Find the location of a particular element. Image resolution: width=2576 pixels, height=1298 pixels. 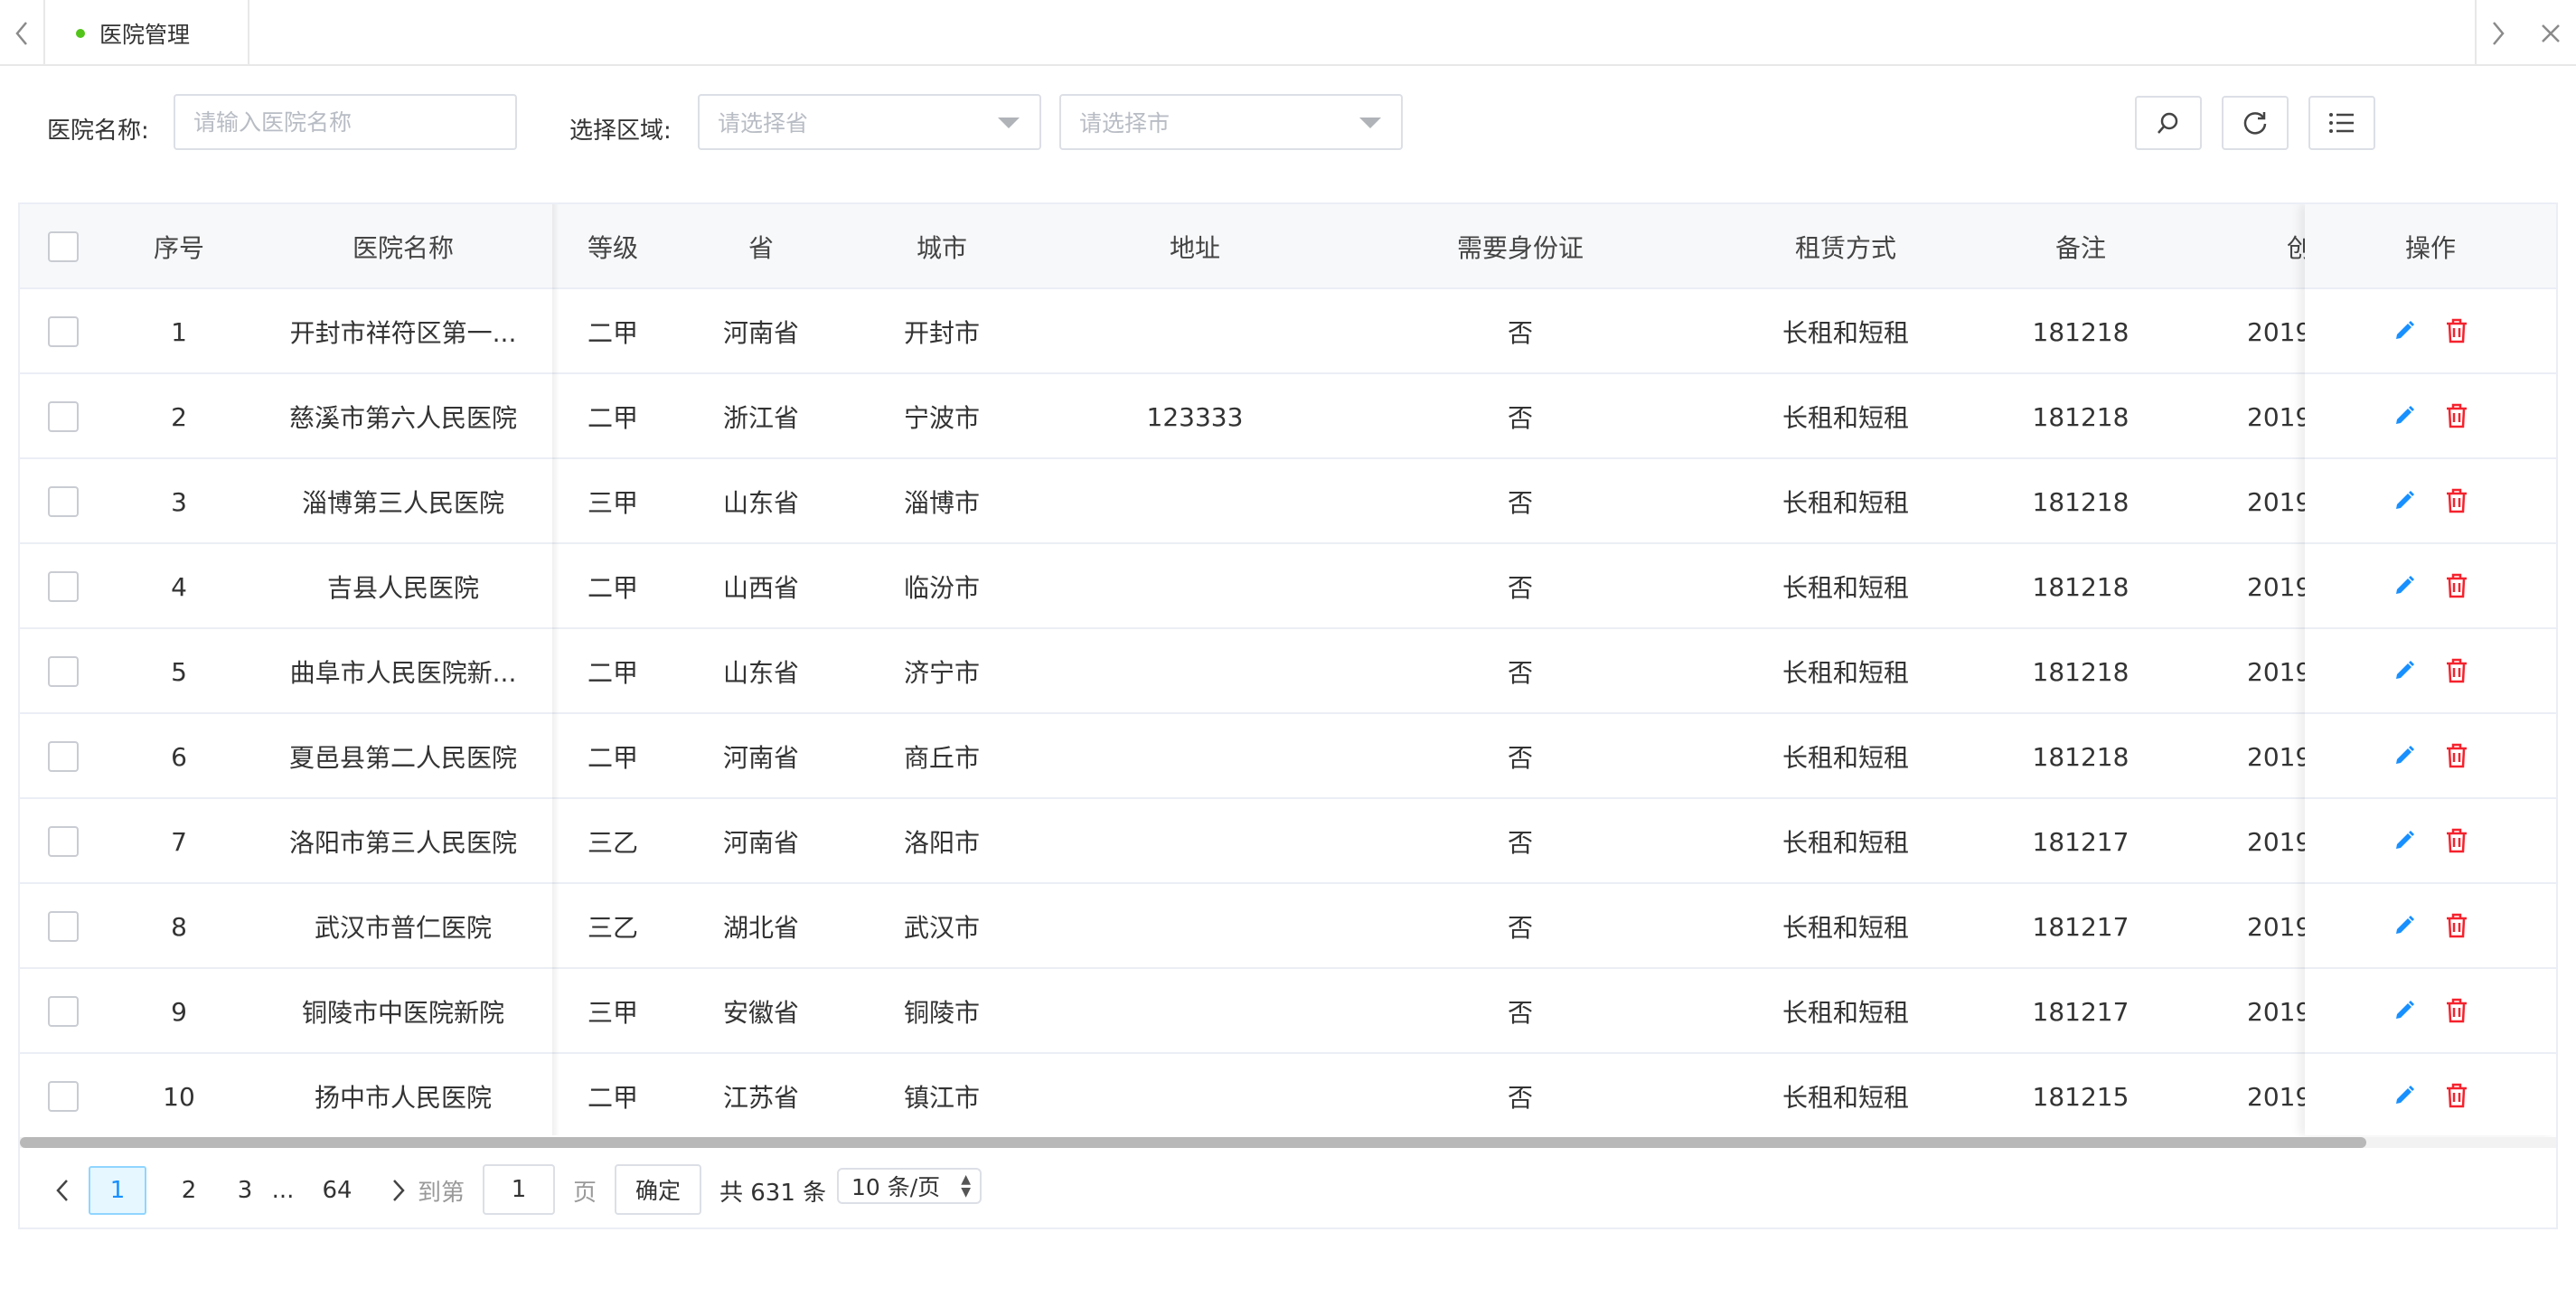

header-province: 省 is located at coordinates (761, 246).